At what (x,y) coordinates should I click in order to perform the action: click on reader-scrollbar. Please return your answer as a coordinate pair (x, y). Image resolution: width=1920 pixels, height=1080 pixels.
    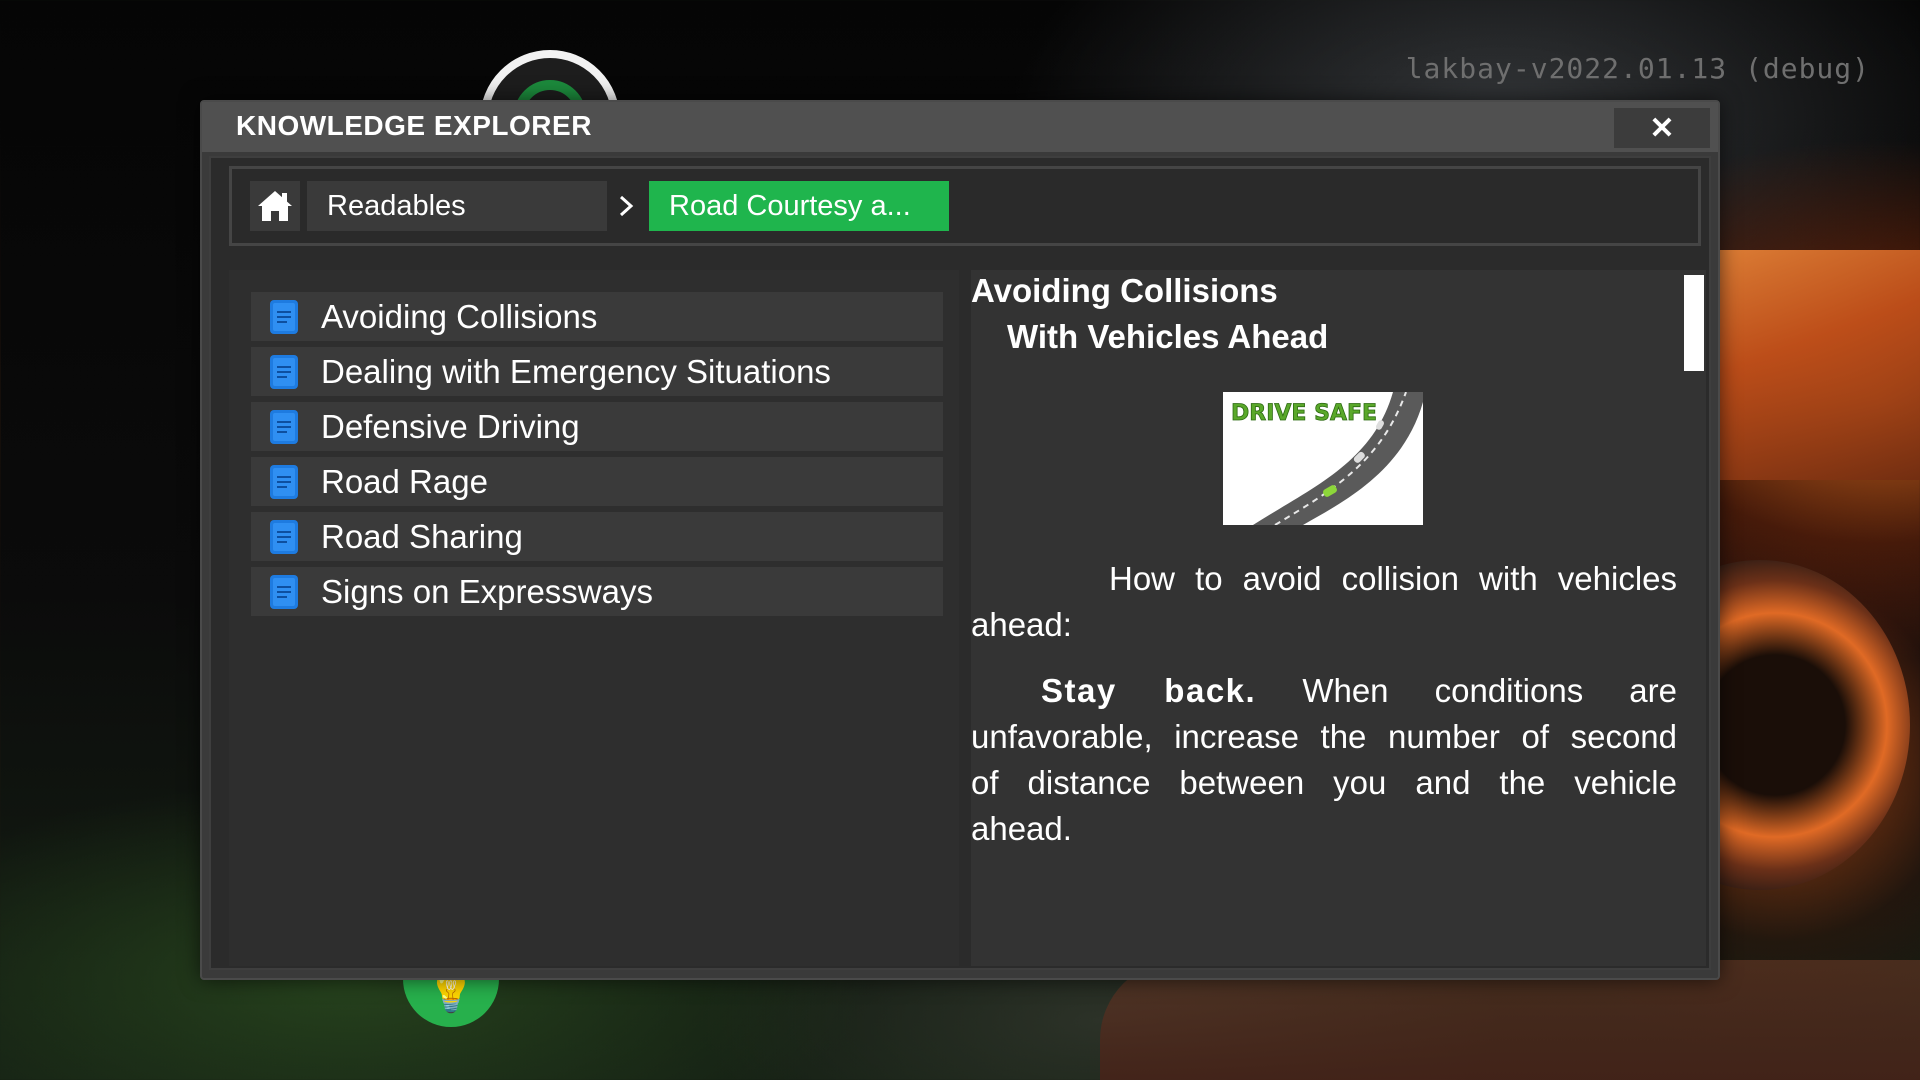
    Looking at the image, I should click on (1694, 323).